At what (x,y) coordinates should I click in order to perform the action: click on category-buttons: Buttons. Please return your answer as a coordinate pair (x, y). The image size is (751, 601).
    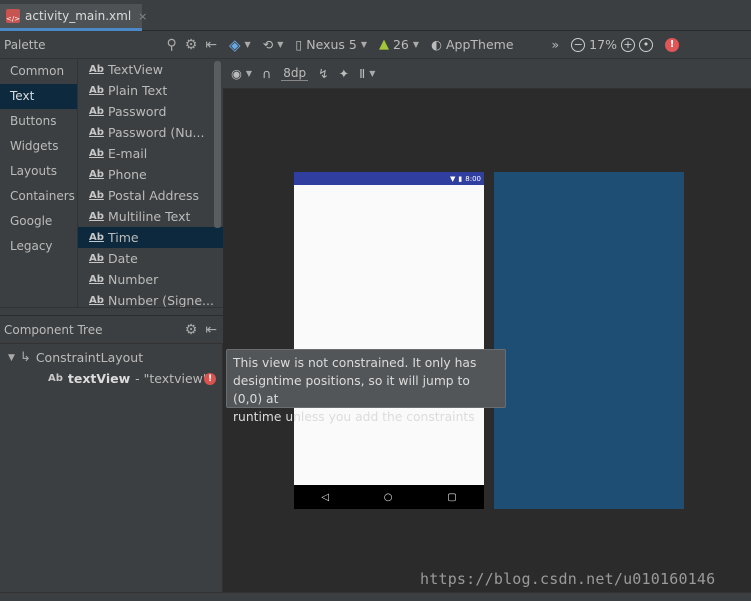
    Looking at the image, I should click on (38, 121).